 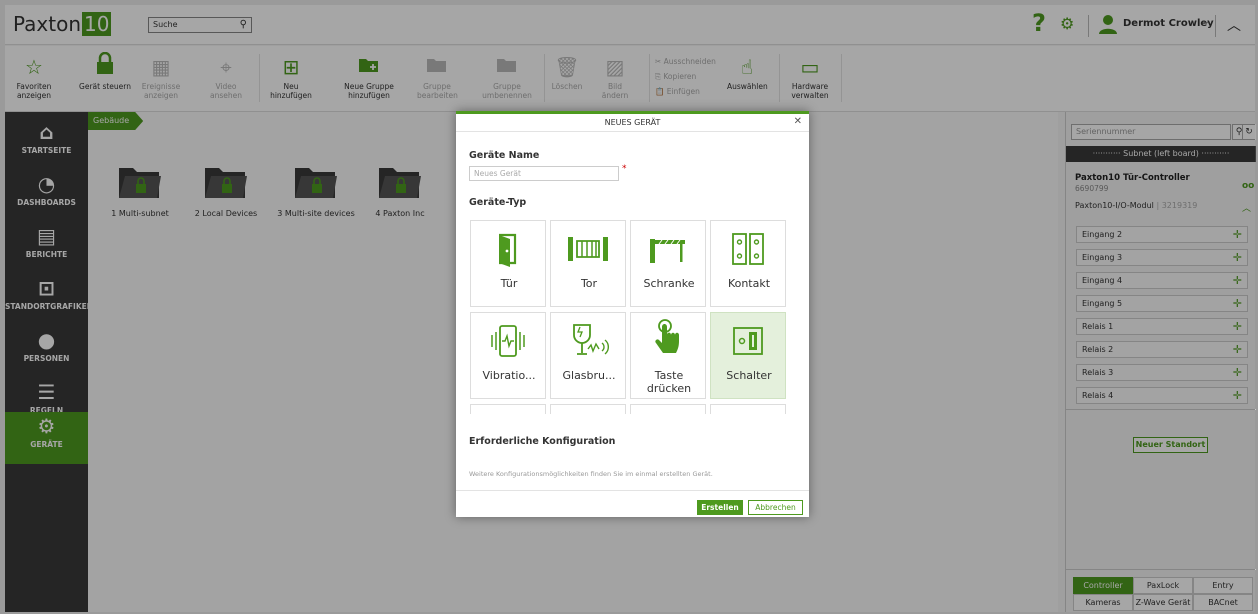 I want to click on dialog-footer-divider, so click(x=632, y=490).